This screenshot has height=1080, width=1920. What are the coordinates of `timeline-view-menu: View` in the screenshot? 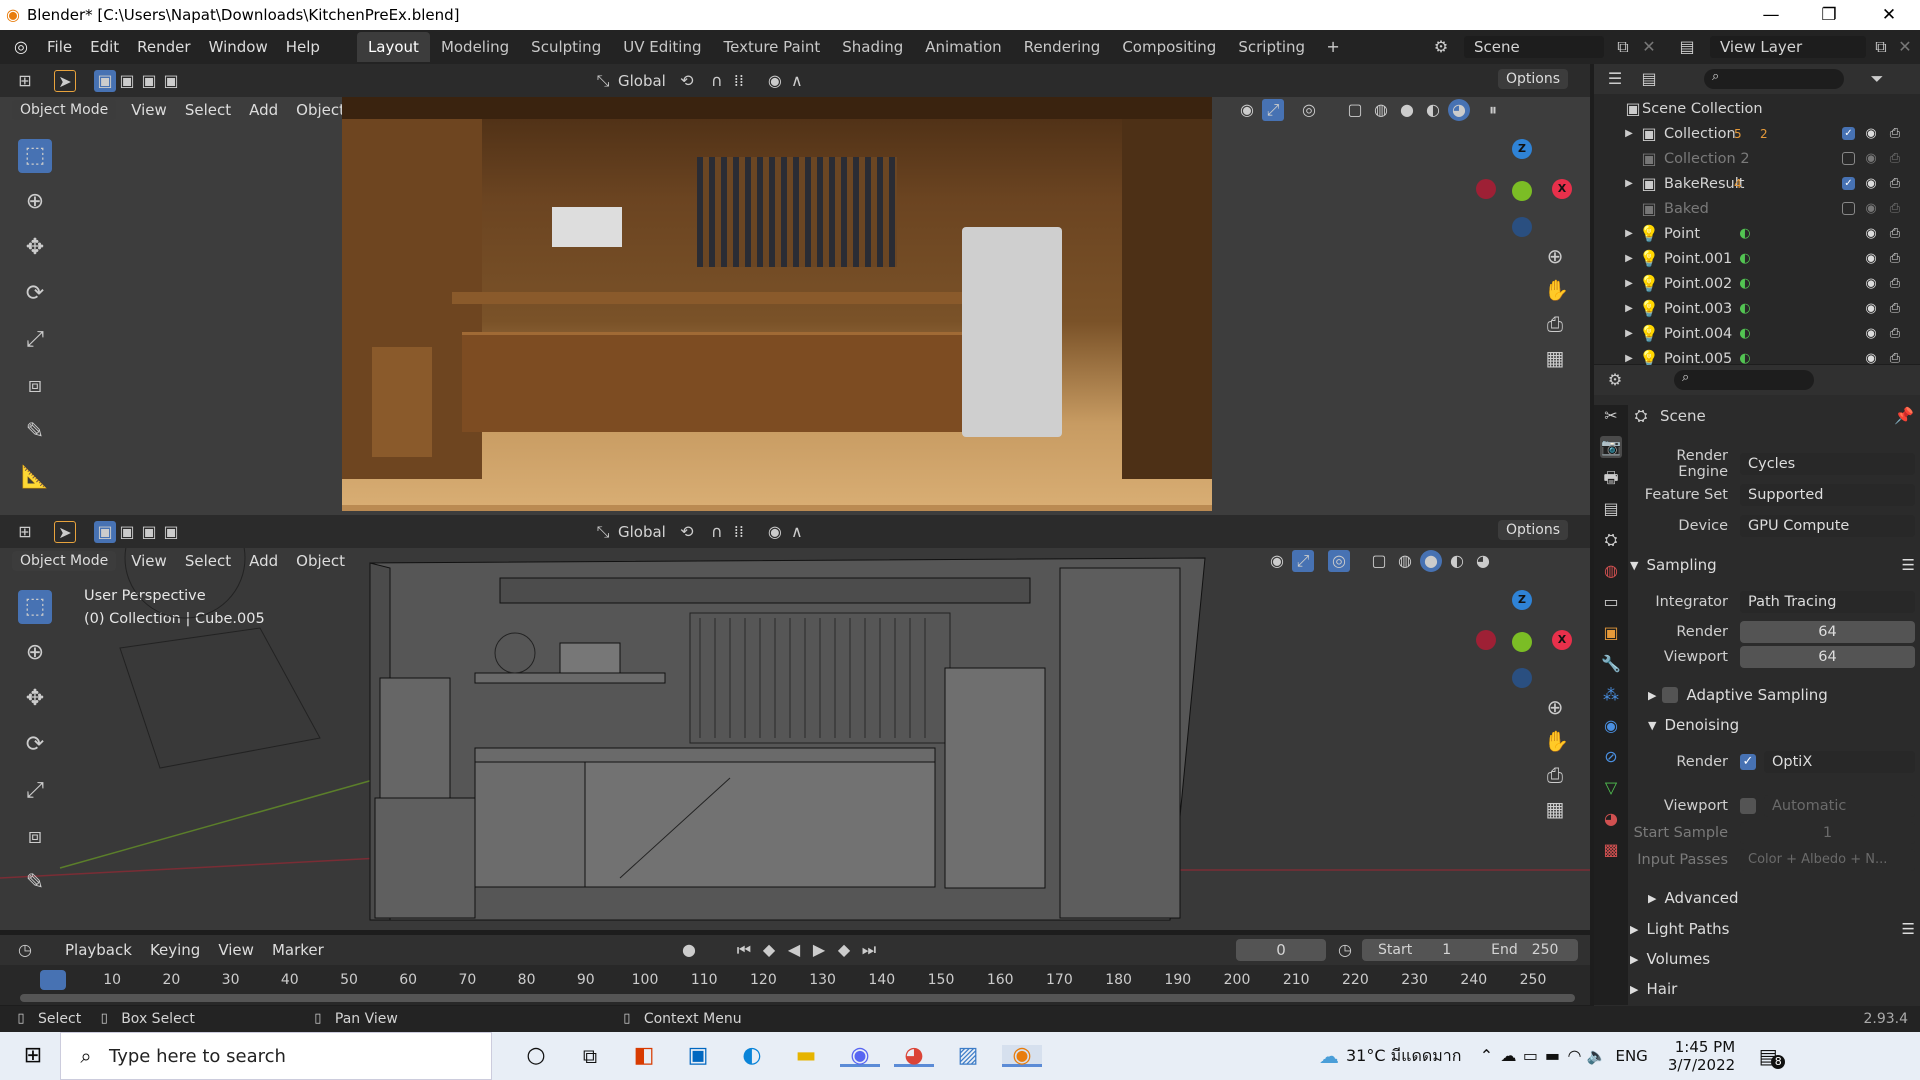 It's located at (236, 950).